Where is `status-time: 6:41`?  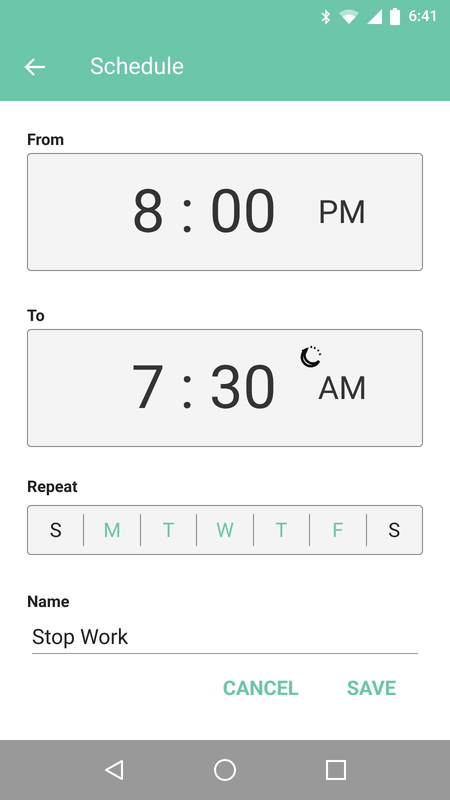 status-time: 6:41 is located at coordinates (423, 17).